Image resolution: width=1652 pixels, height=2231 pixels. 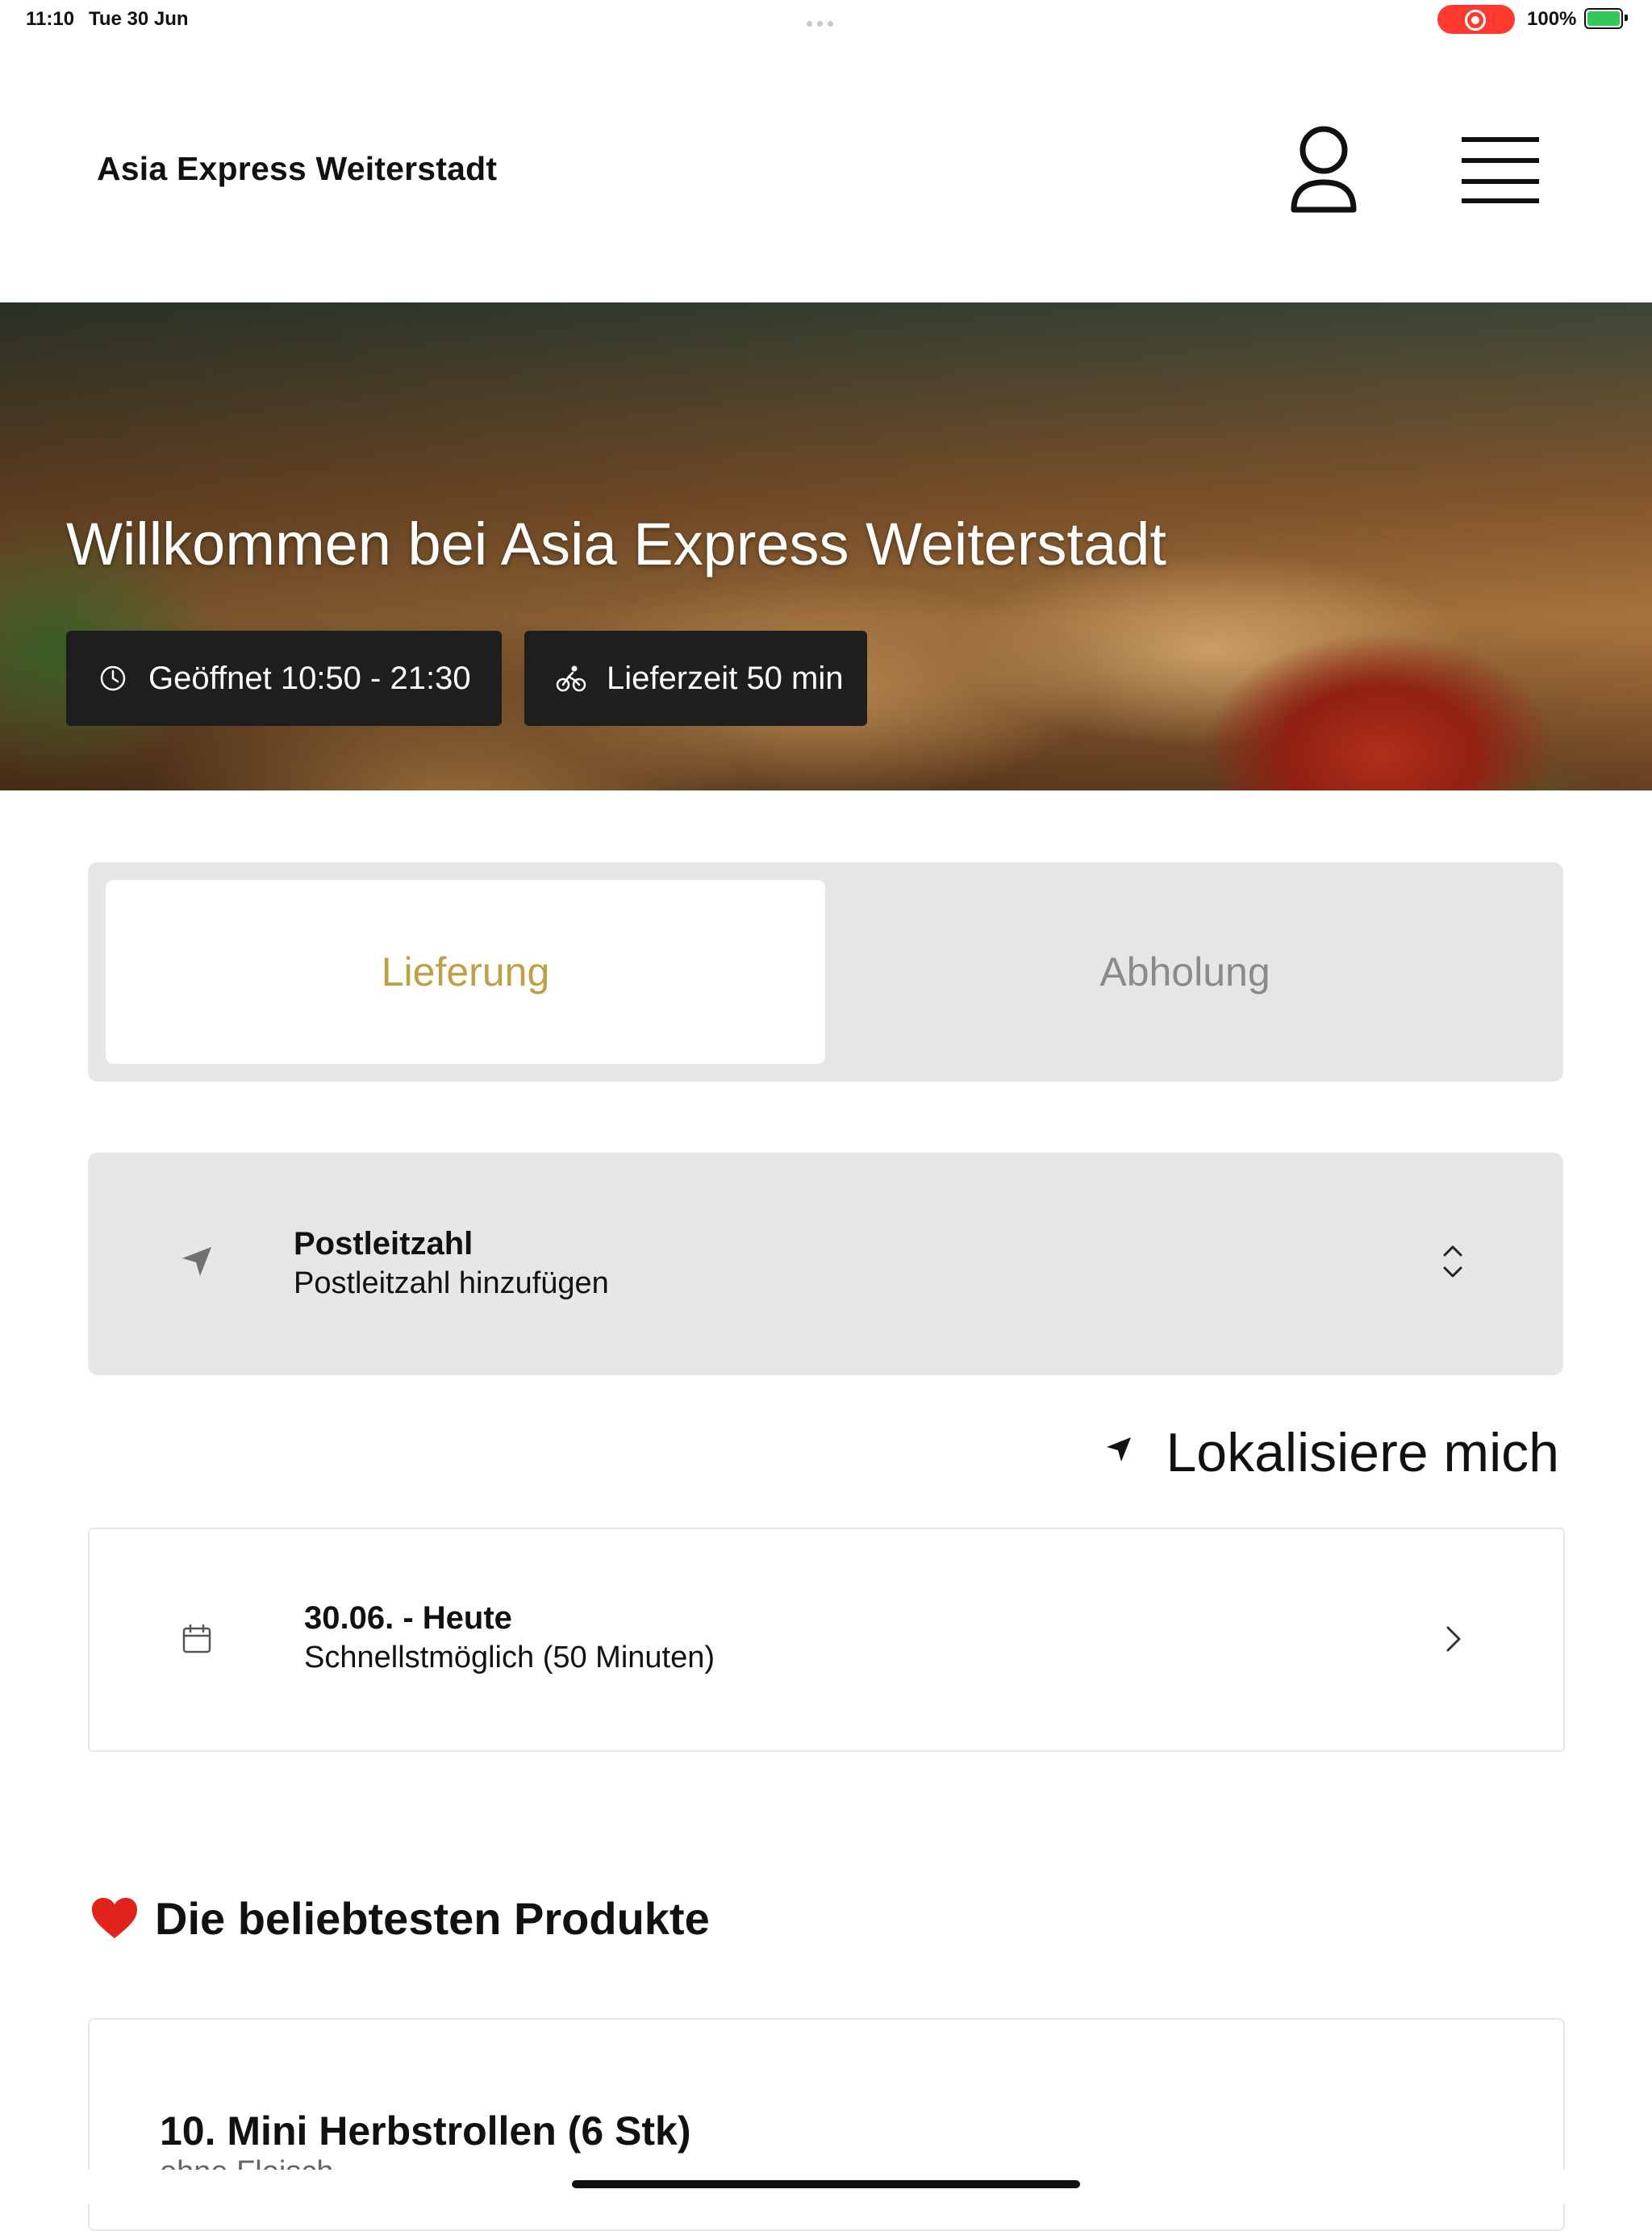 I want to click on battery-percentage: 100%, so click(x=1552, y=19).